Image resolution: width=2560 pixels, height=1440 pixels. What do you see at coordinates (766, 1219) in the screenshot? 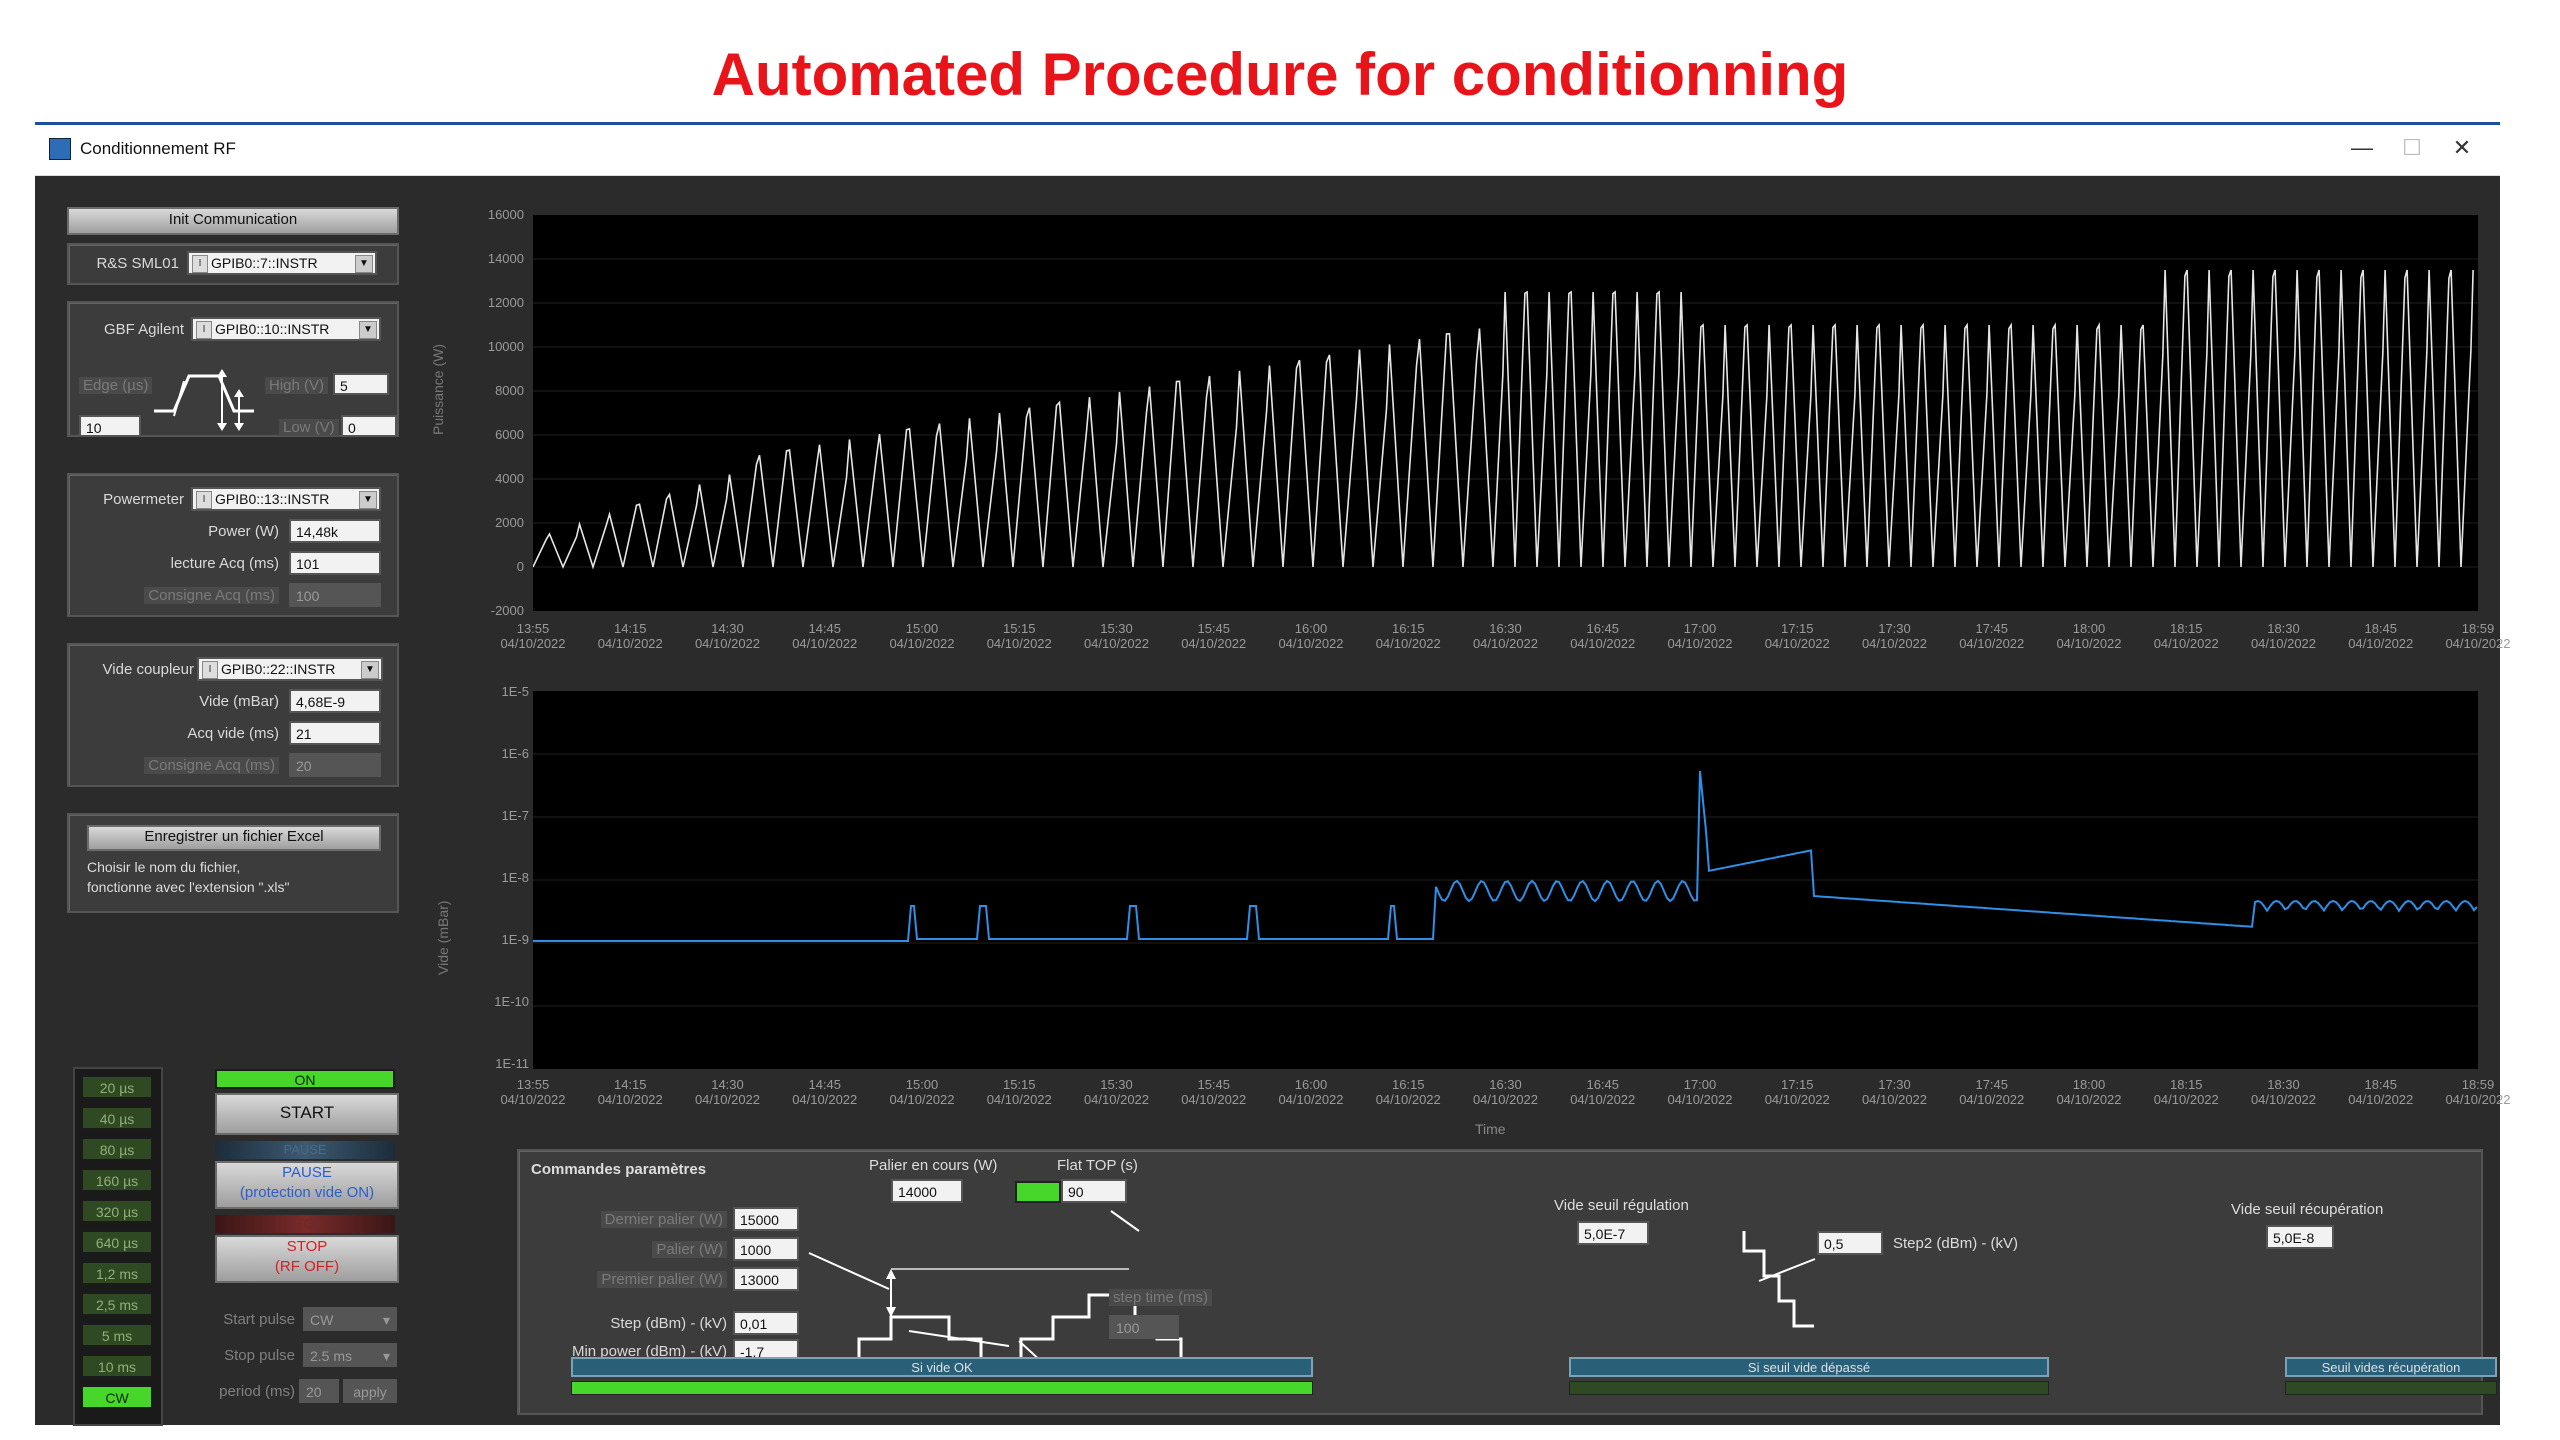
I see `dernier-palier-field: 15000` at bounding box center [766, 1219].